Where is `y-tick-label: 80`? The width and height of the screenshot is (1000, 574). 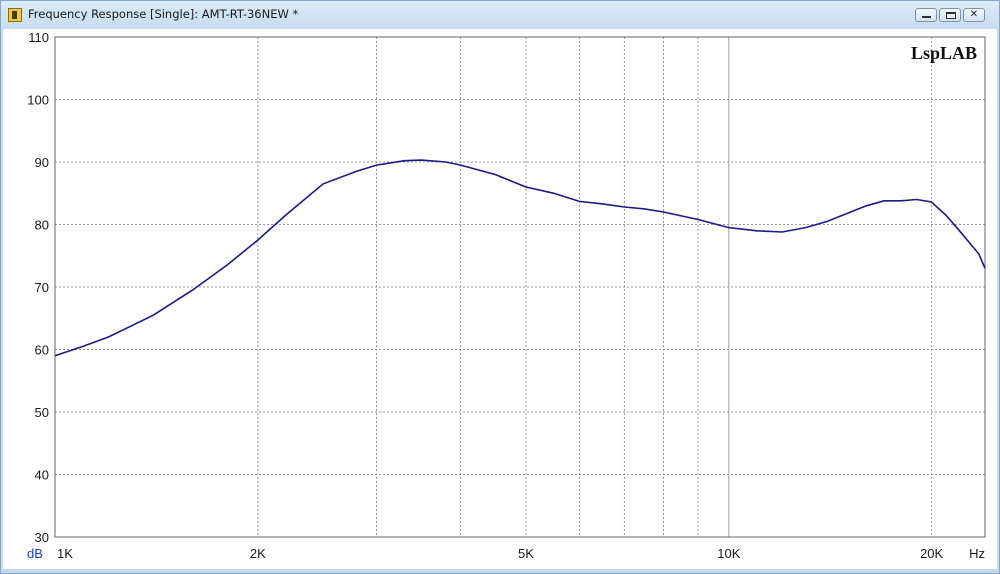
y-tick-label: 80 is located at coordinates (42, 225).